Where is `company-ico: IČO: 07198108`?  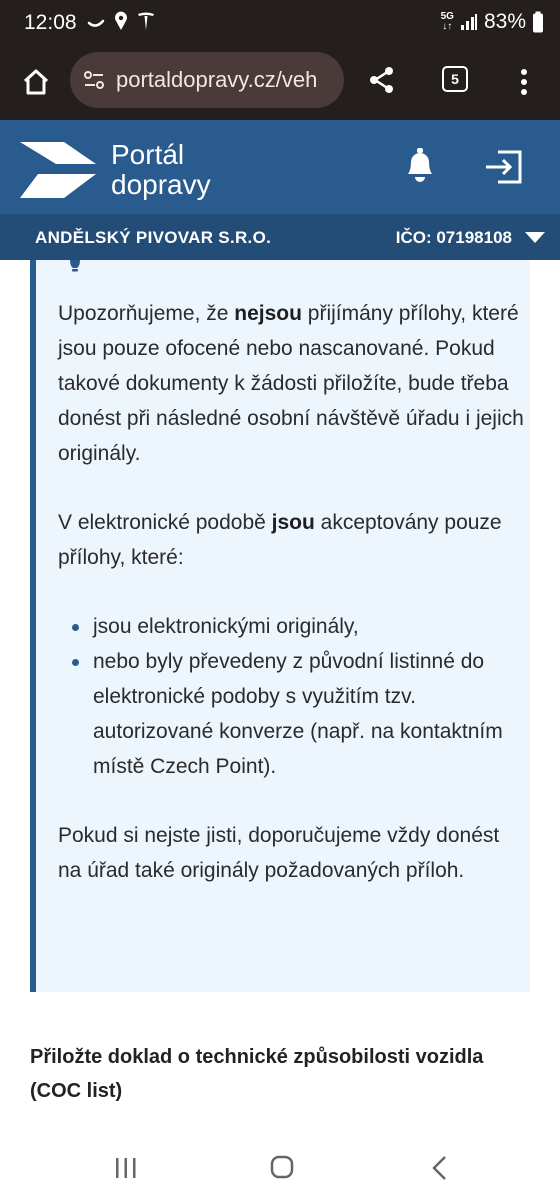 company-ico: IČO: 07198108 is located at coordinates (453, 237).